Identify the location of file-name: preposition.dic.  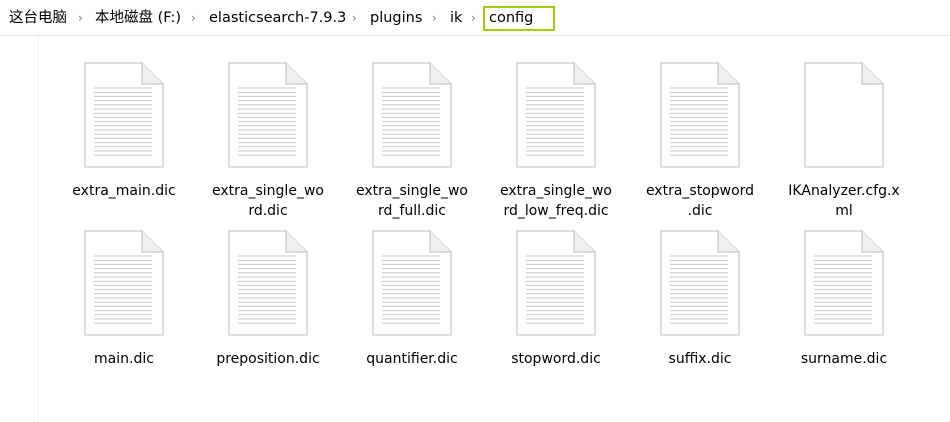
(268, 359).